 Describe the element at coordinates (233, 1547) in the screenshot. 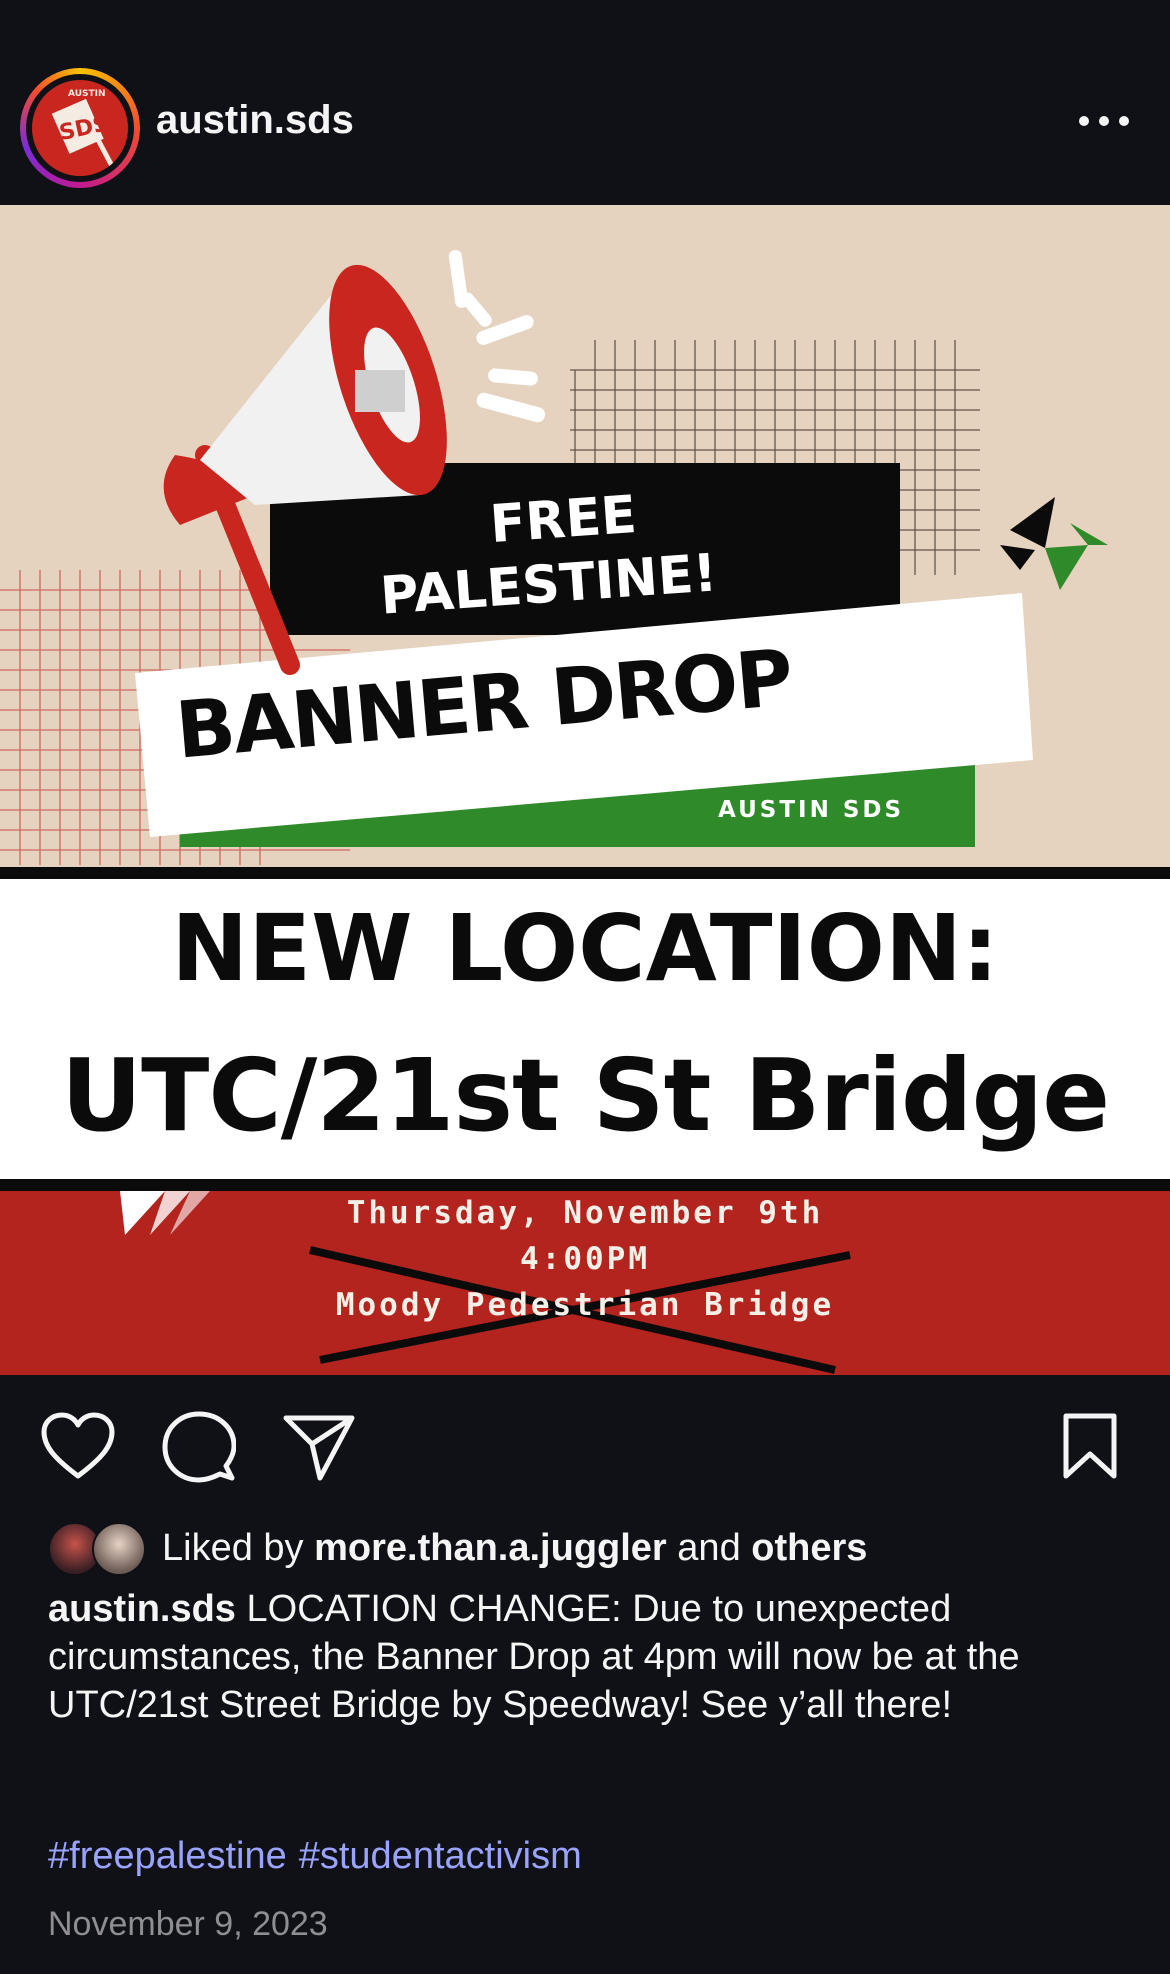

I see `likes-prefix: Liked by` at that location.